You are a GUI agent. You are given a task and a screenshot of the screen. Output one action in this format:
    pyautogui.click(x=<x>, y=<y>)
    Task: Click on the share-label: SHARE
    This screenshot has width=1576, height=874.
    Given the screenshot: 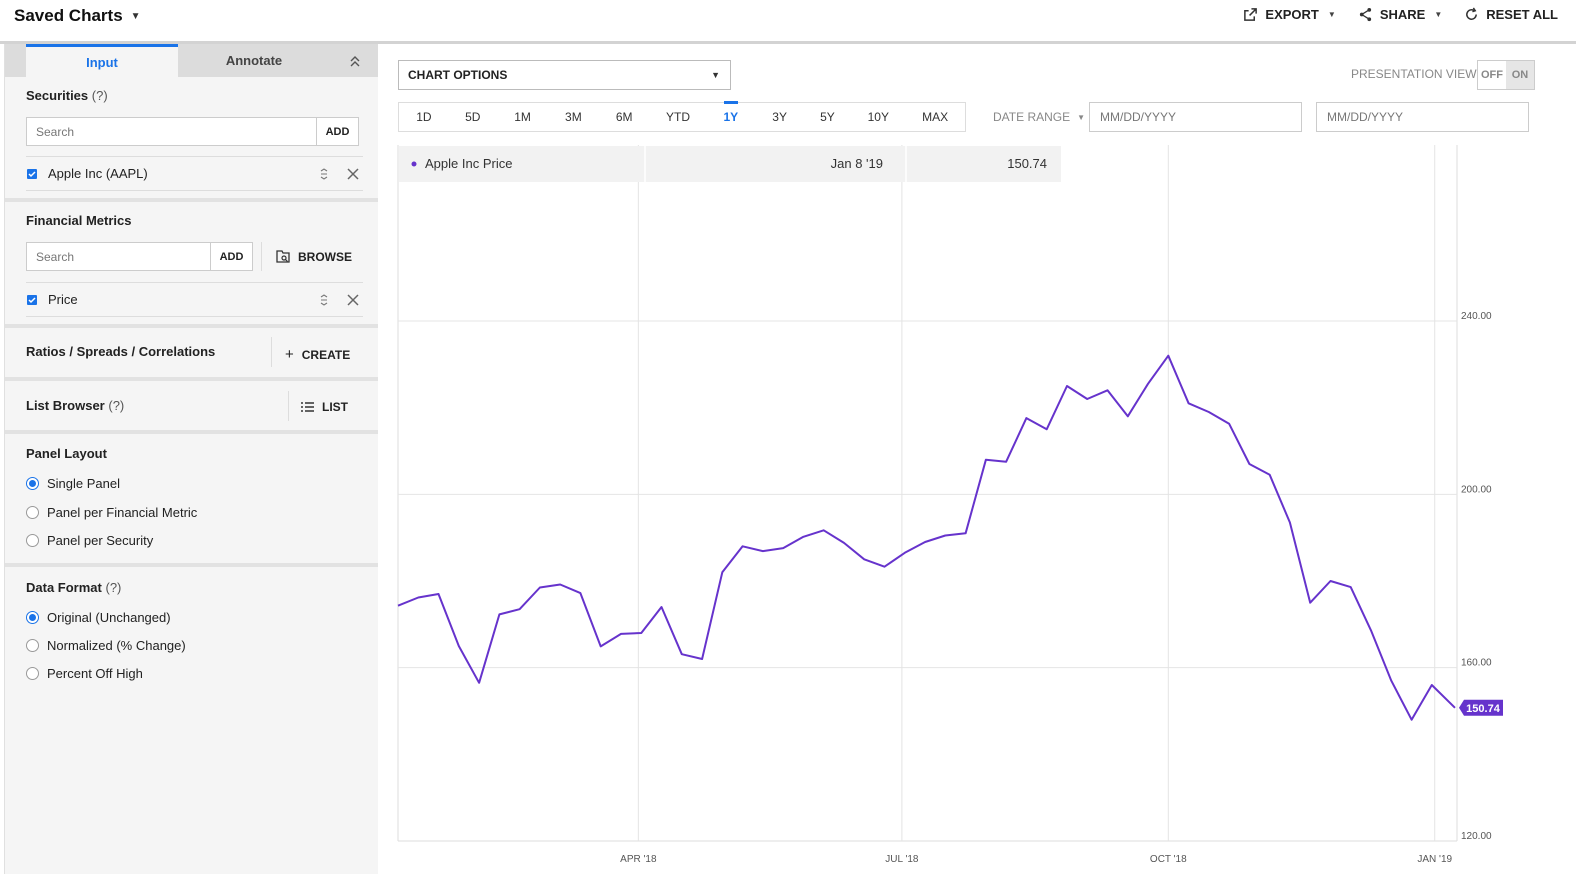 What is the action you would take?
    pyautogui.click(x=1402, y=14)
    